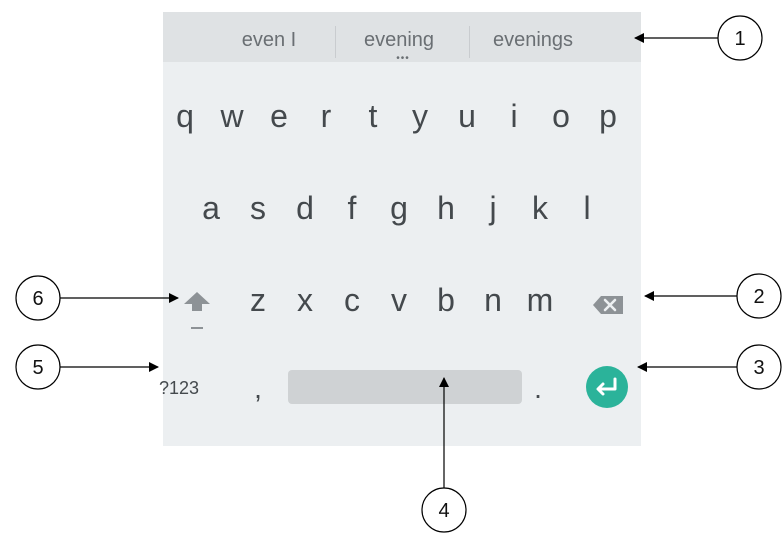 The width and height of the screenshot is (783, 533). I want to click on svg-text: 5, so click(37, 368).